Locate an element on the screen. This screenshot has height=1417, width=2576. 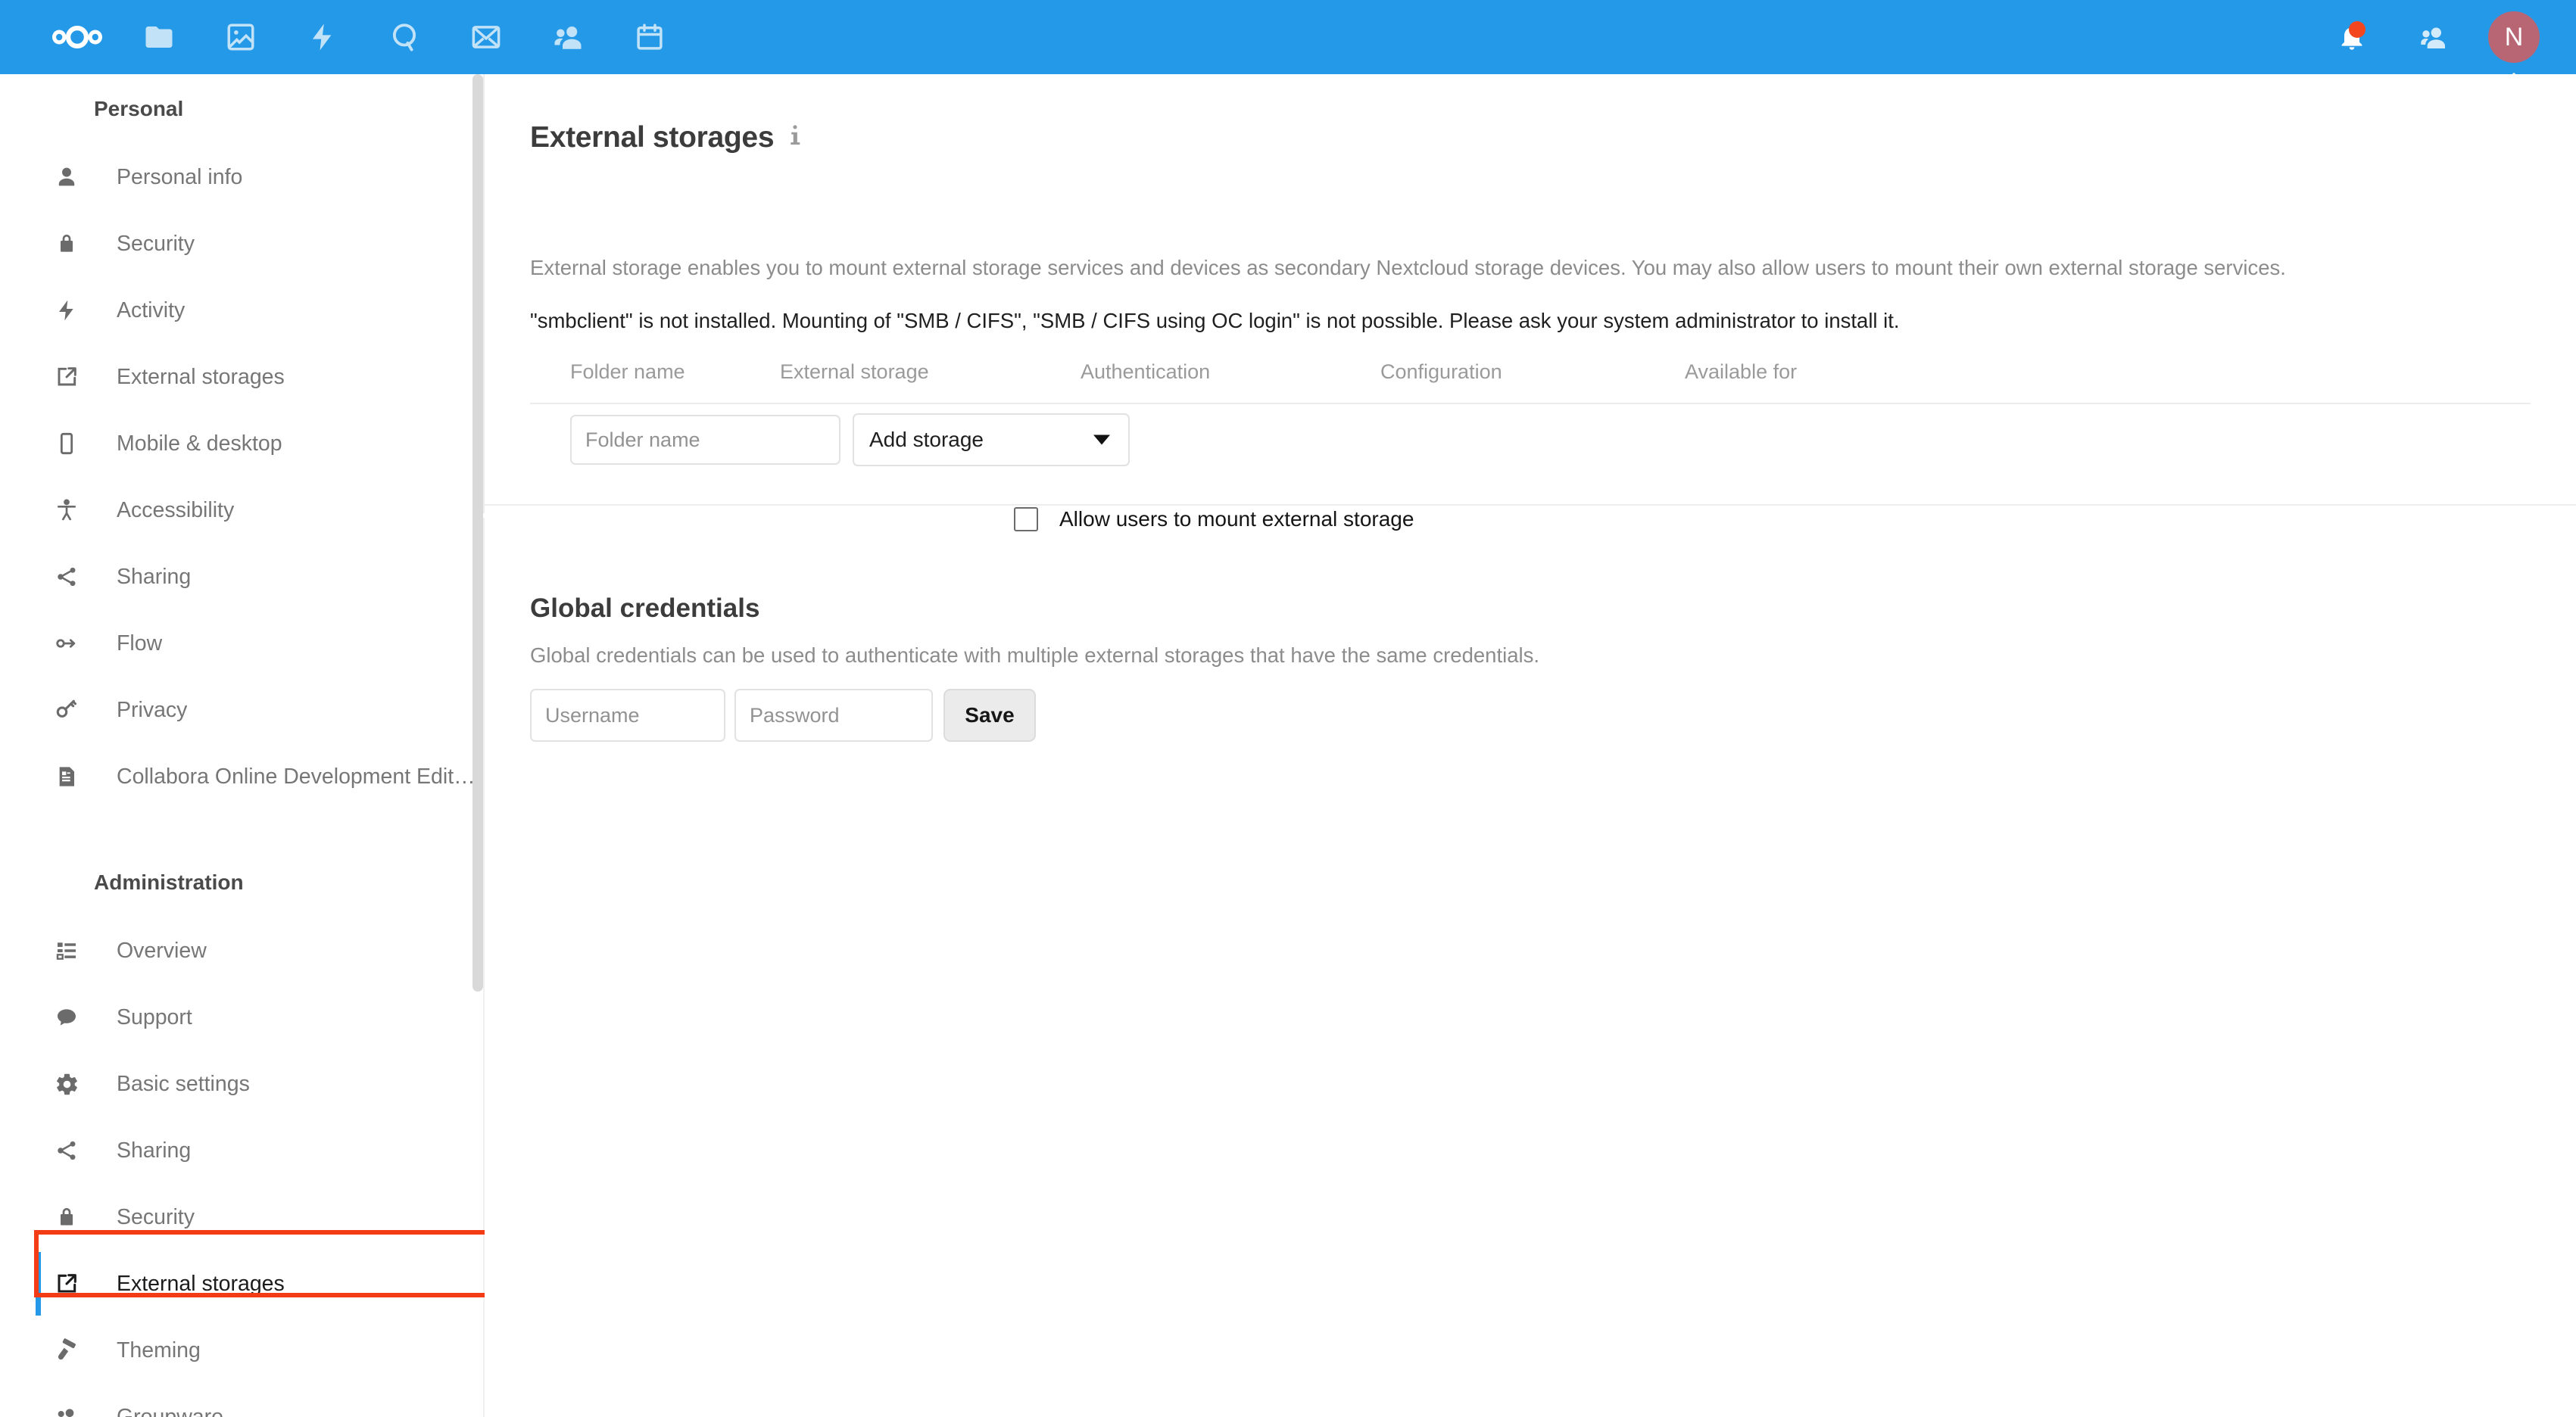
circles-icon is located at coordinates (404, 37).